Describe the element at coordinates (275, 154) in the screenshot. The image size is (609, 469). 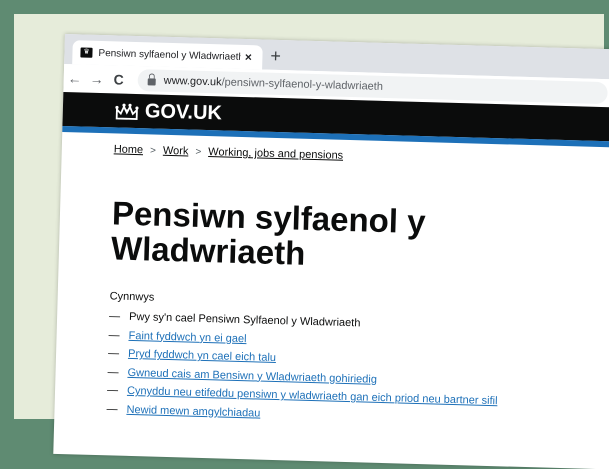
I see `breadcrumb-working-jobs-pensions: Working, jobs and pensions` at that location.